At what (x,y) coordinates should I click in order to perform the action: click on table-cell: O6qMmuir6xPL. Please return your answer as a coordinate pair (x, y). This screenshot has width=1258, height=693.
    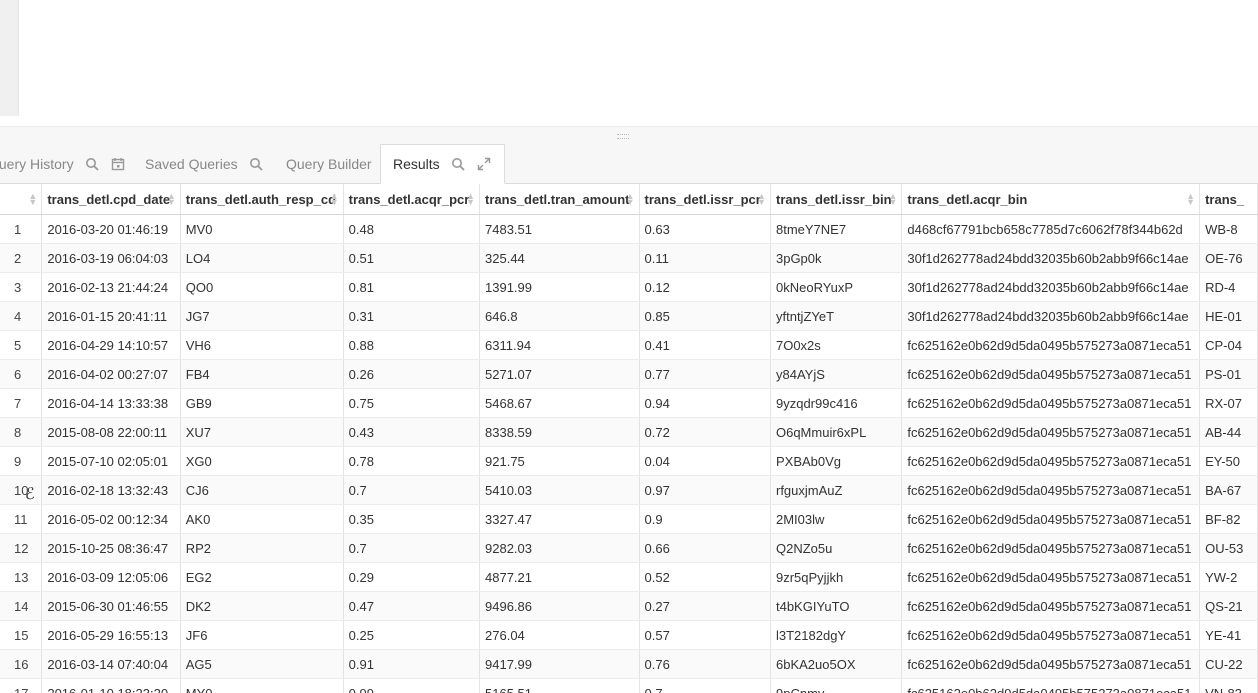
    Looking at the image, I should click on (836, 432).